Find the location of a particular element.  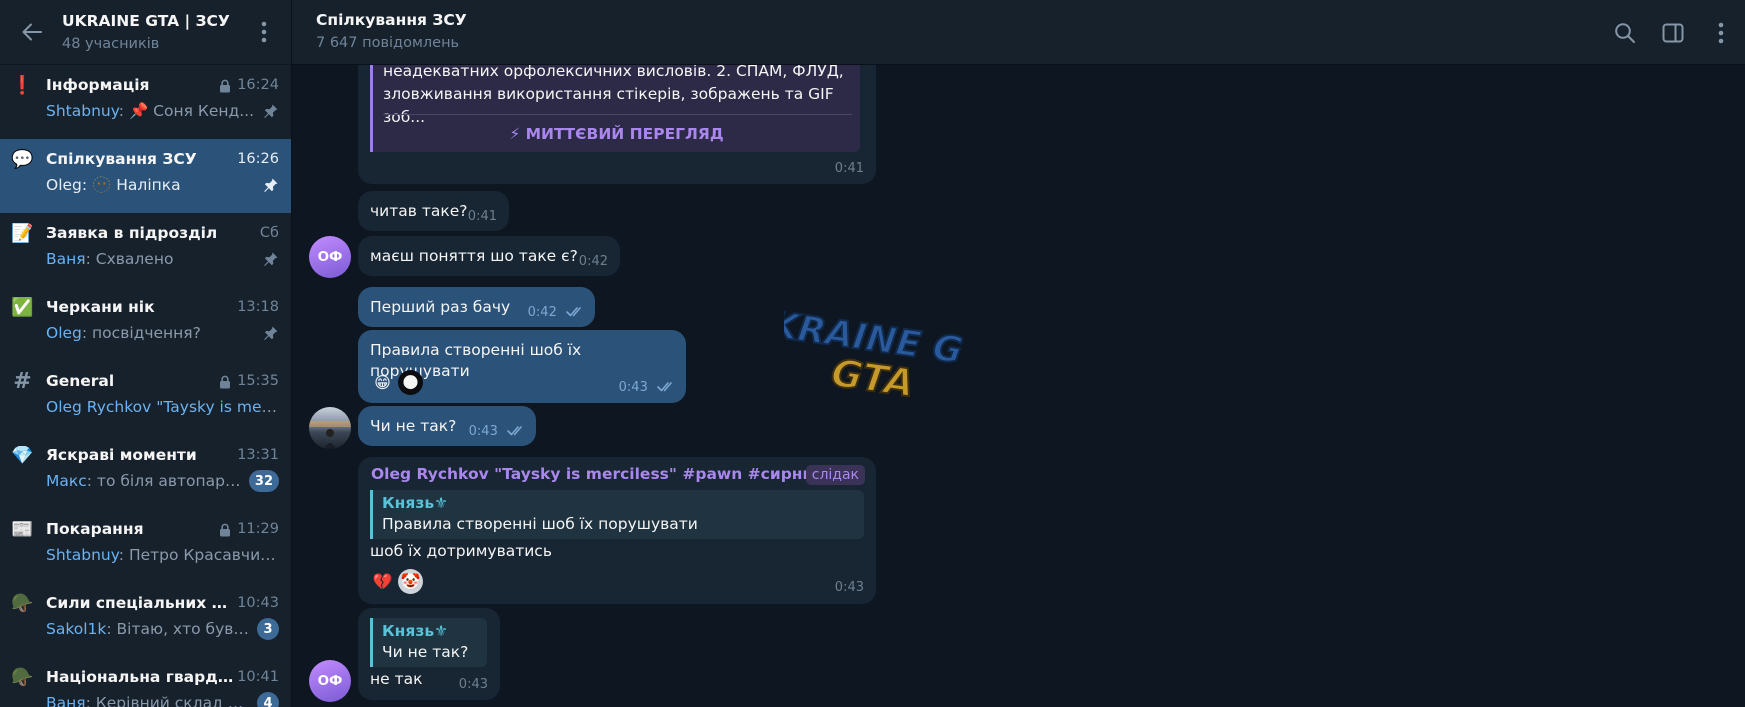

topic-item: 💬 Спілкування ЗСУ 16:26 Oleg: 🫥 Наліпка is located at coordinates (145, 176).